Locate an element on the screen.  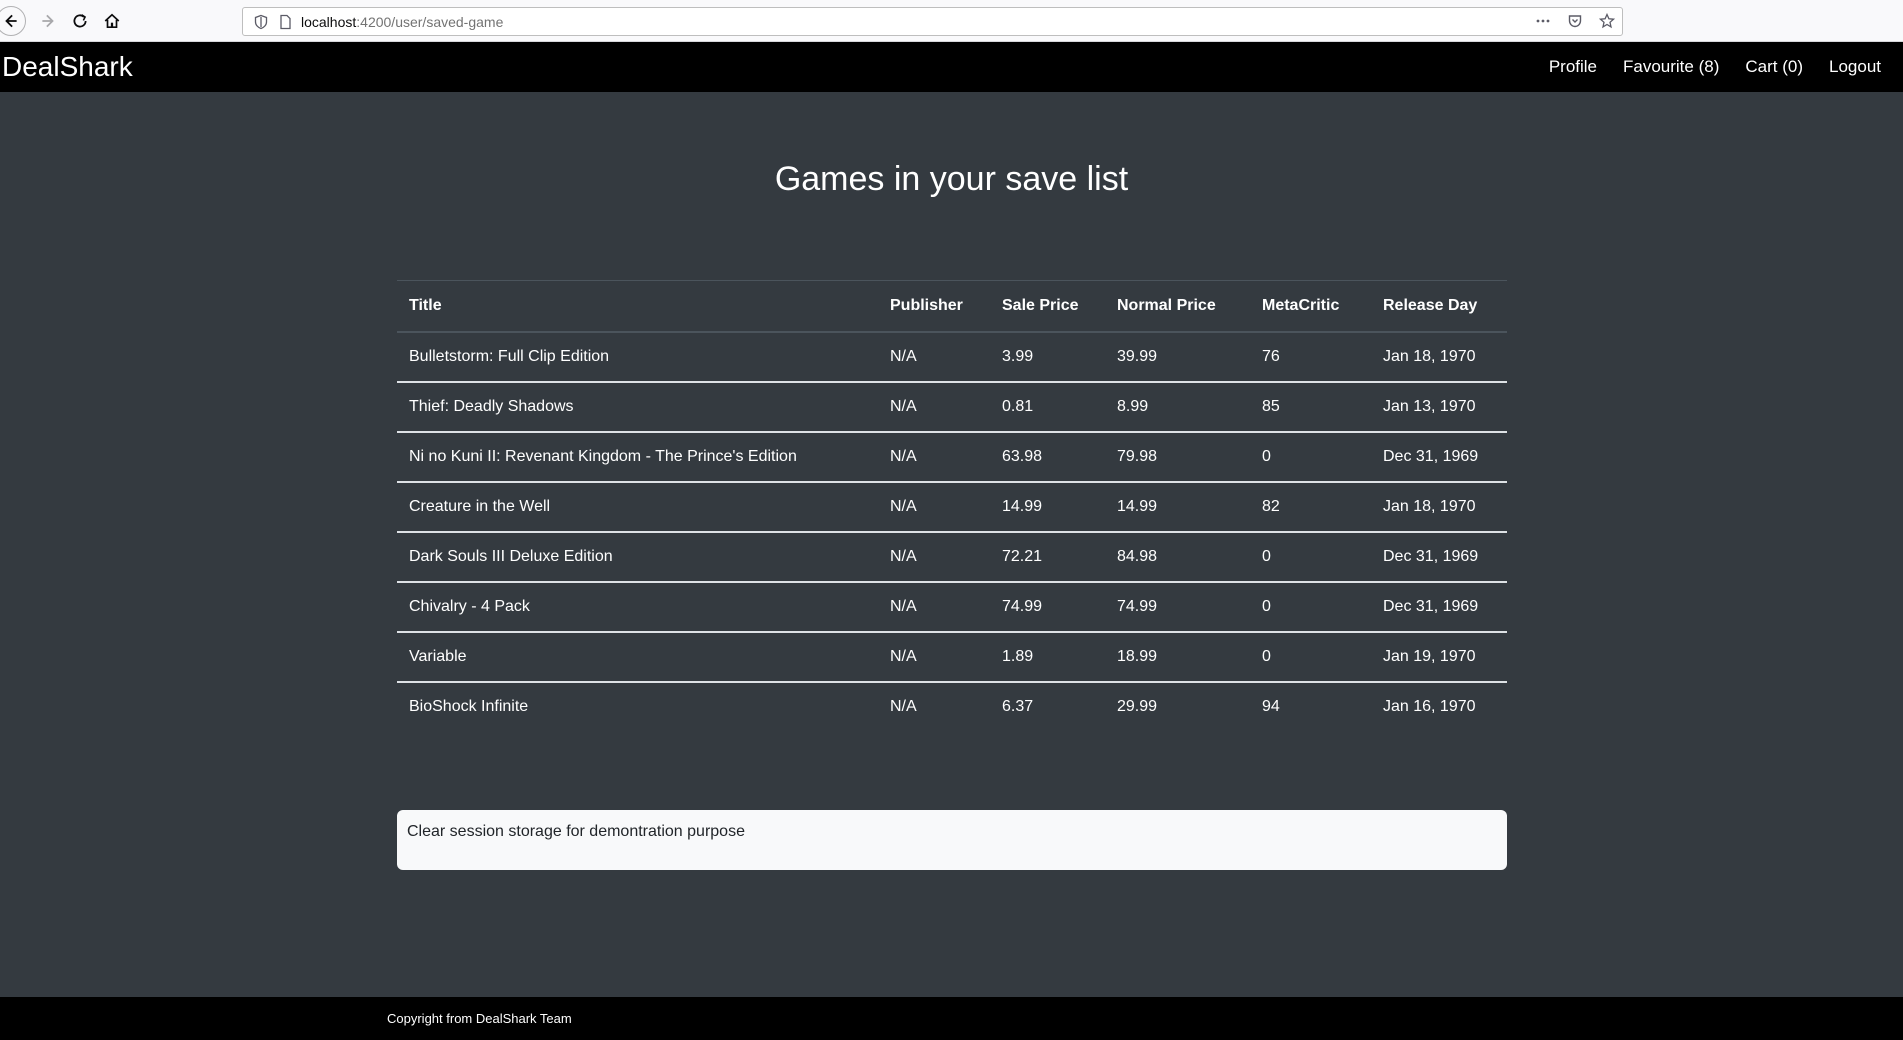
forward-button is located at coordinates (48, 21).